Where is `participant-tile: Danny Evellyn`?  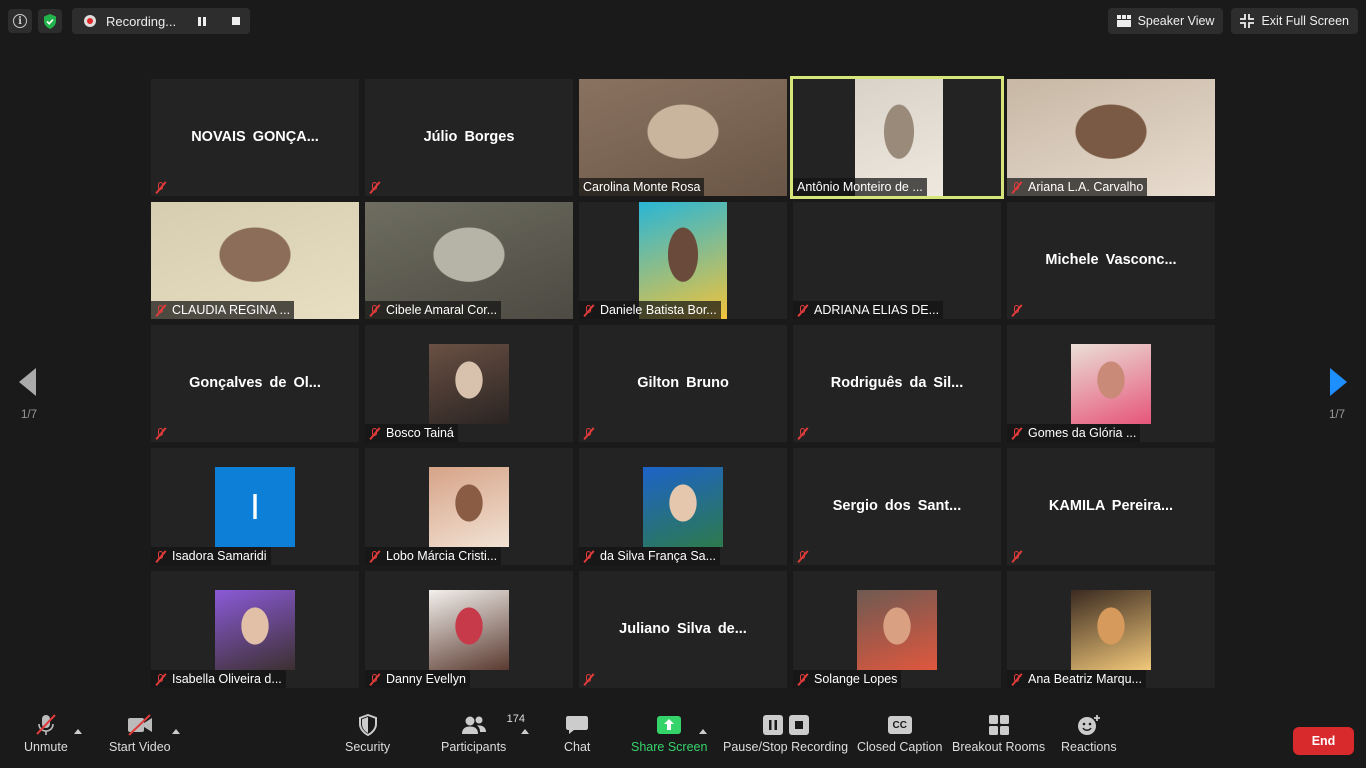 participant-tile: Danny Evellyn is located at coordinates (469, 629).